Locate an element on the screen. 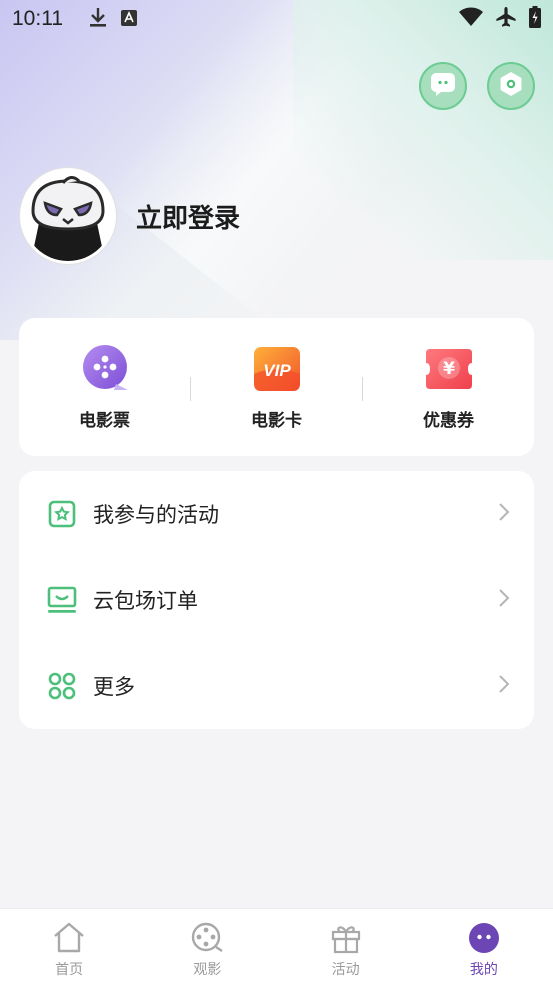 The image size is (553, 984). quick-link-movie-ticket: 电影票 is located at coordinates (104, 387).